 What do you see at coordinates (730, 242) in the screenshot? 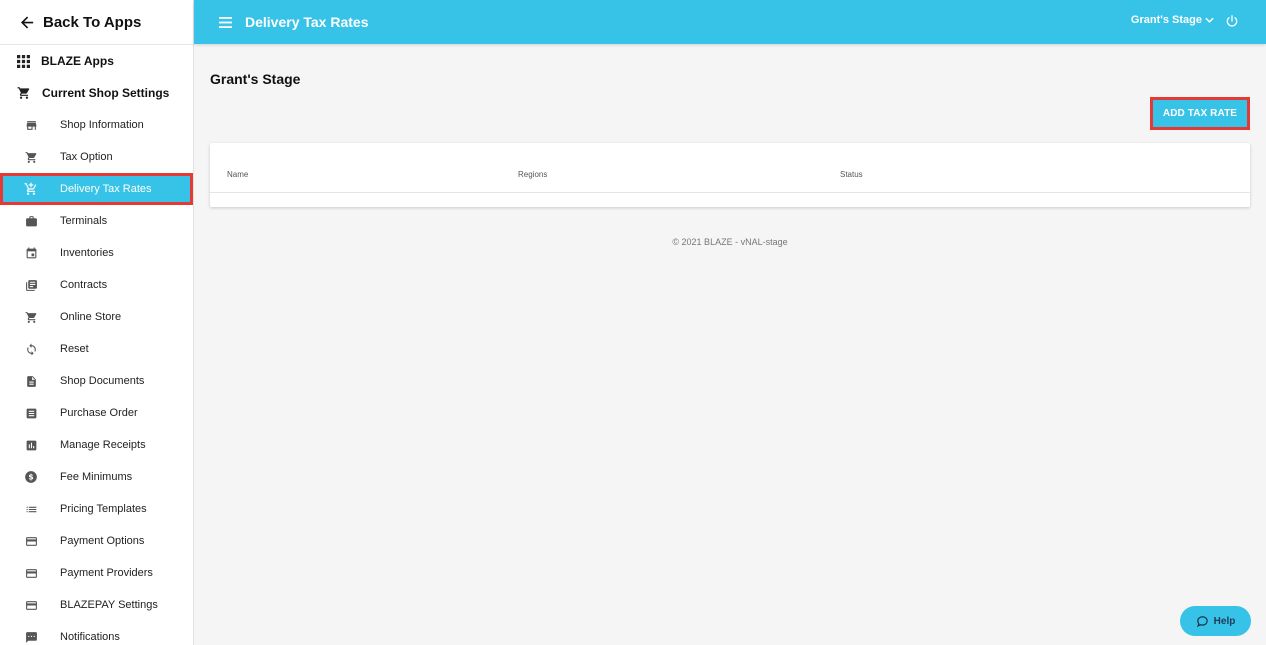
I see `footer-copyright: © 2021 BLAZE - vNAL-stage` at bounding box center [730, 242].